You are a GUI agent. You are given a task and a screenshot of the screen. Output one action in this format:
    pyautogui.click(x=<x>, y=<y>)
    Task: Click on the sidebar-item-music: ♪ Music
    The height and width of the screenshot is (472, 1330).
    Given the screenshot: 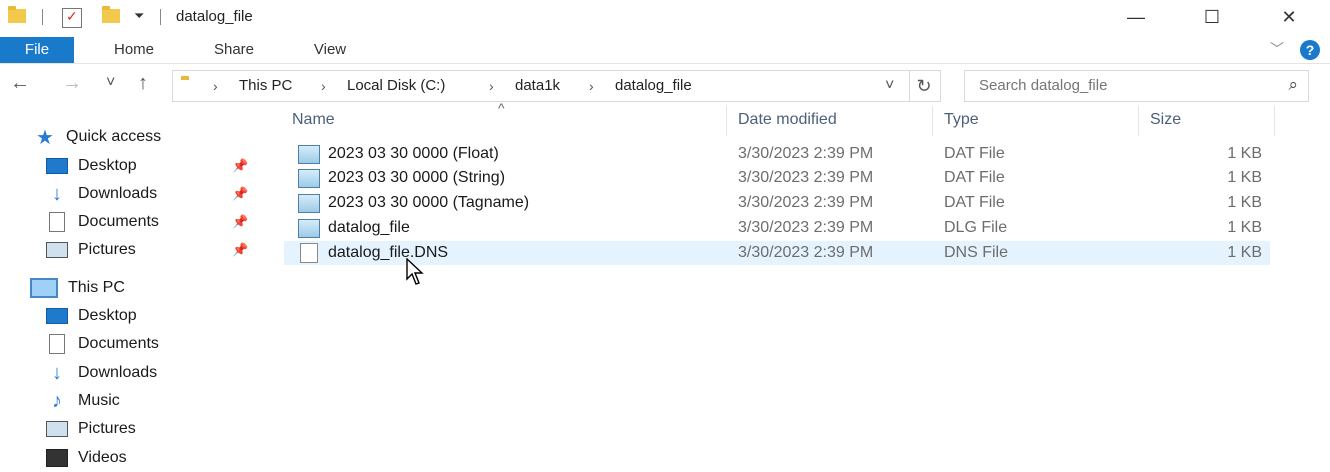 What is the action you would take?
    pyautogui.click(x=83, y=401)
    